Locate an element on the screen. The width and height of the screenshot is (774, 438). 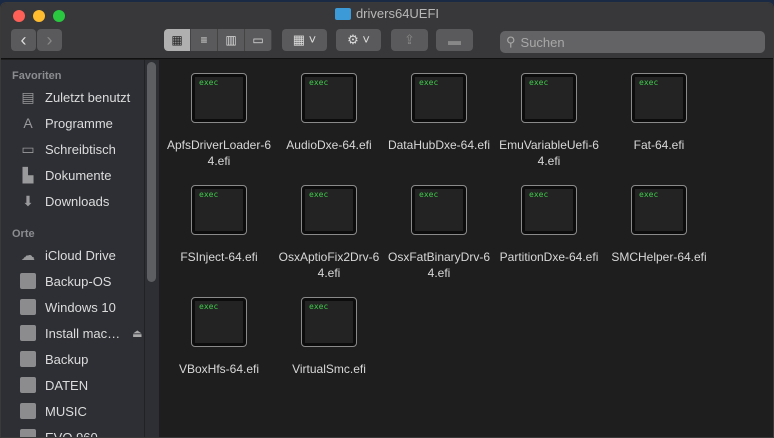
file-item: exec Fat-64.efi is located at coordinates (659, 113).